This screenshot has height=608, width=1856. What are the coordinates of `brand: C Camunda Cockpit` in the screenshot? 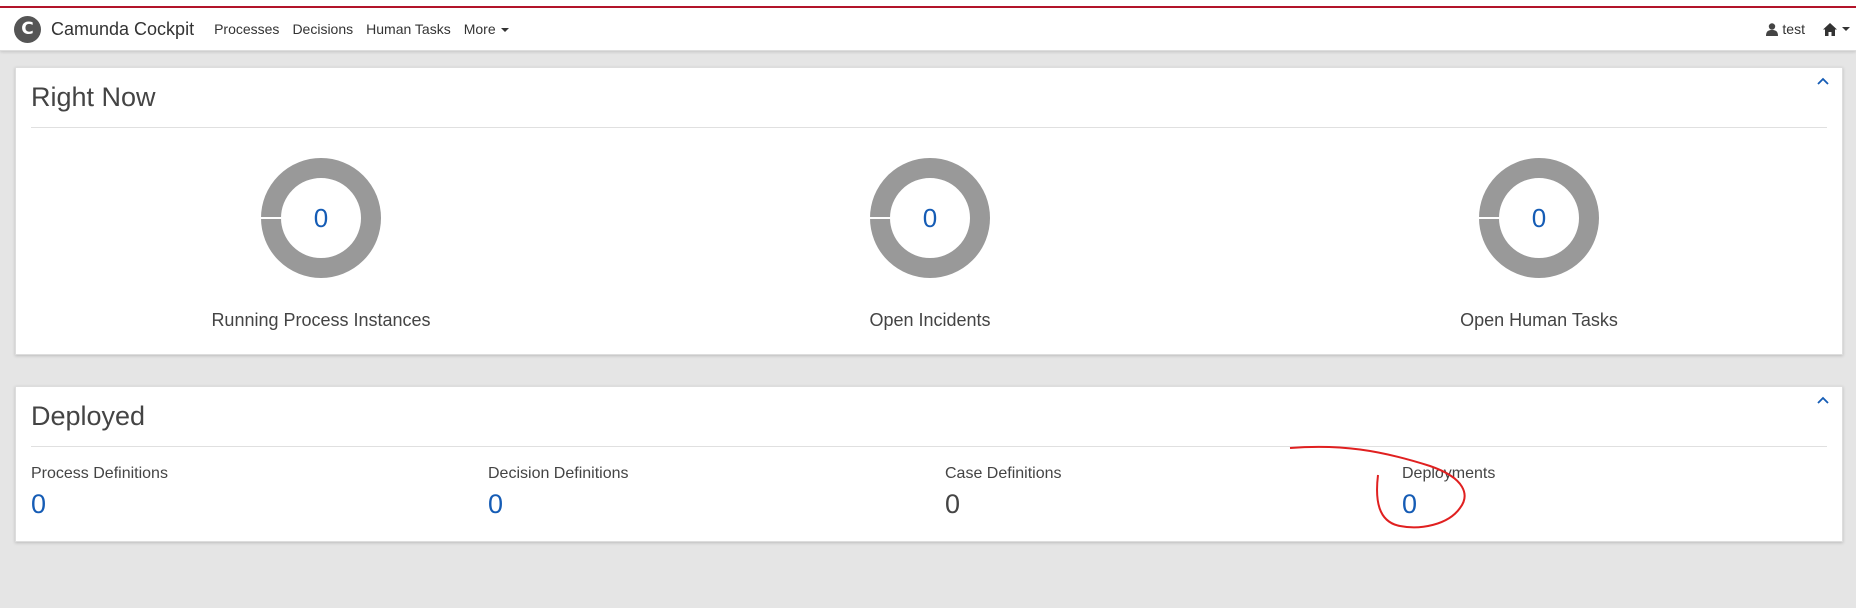 It's located at (104, 29).